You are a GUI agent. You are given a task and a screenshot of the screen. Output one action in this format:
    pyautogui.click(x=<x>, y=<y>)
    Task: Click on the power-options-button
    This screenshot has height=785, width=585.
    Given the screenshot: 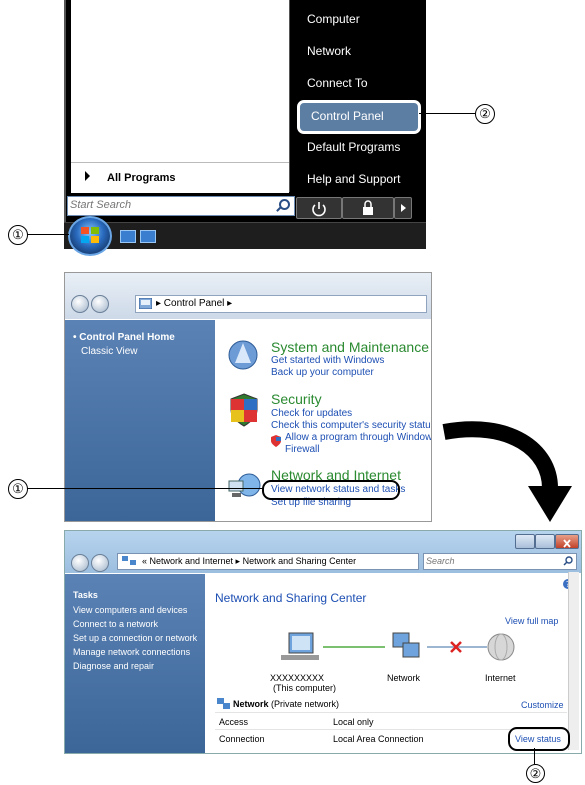 What is the action you would take?
    pyautogui.click(x=403, y=208)
    